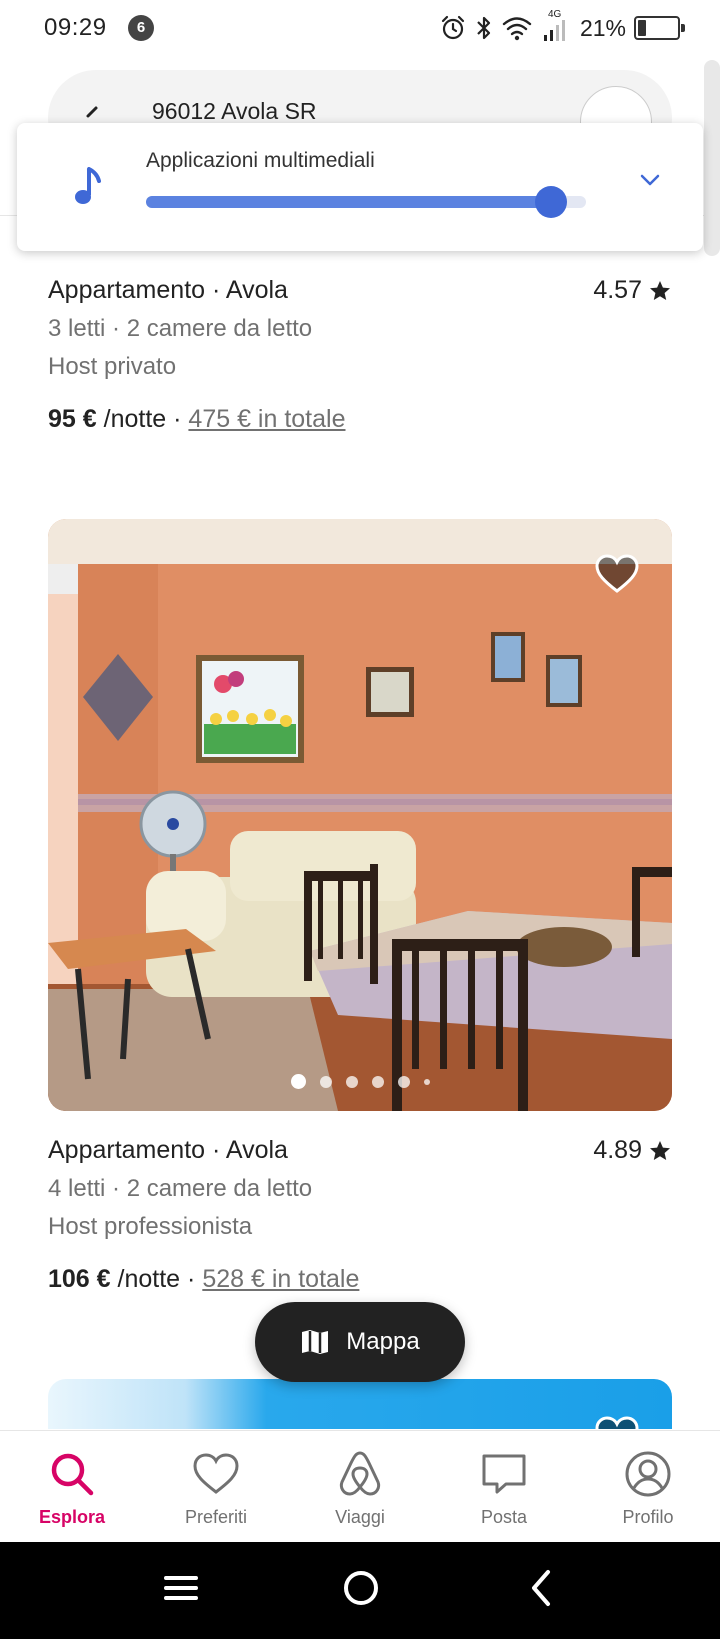  I want to click on wifi-icon, so click(517, 29).